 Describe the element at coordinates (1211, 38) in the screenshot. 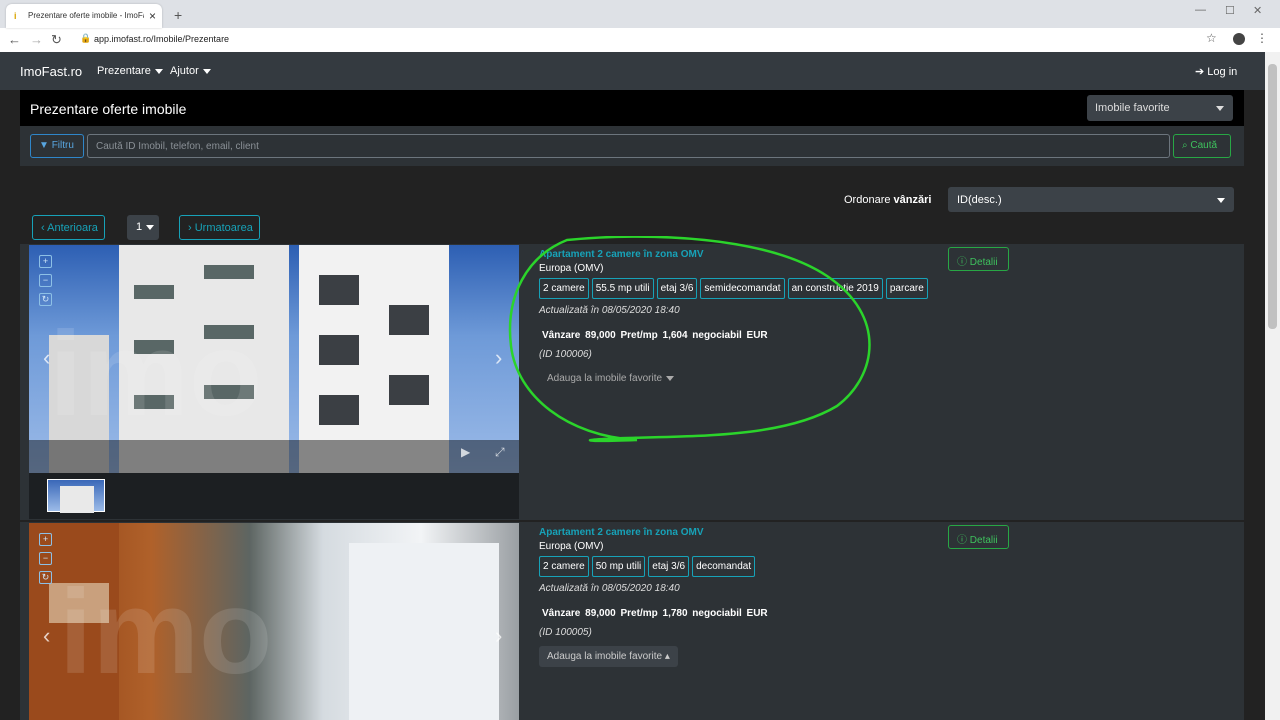

I see `bookmark-star-icon: ☆` at that location.